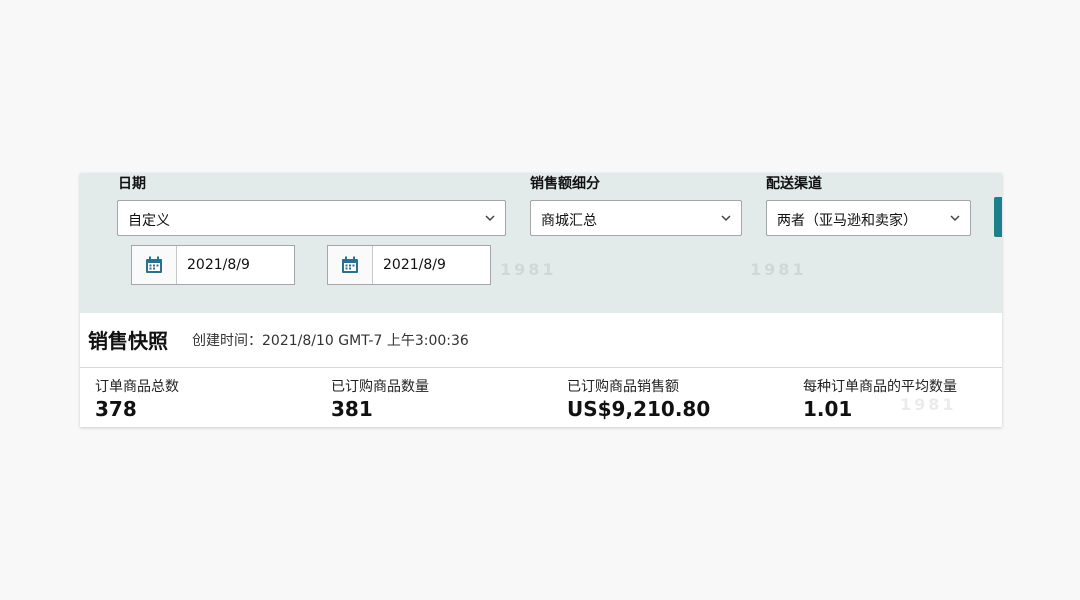  Describe the element at coordinates (565, 184) in the screenshot. I see `sales-breakdown-label: 销售额细分` at that location.